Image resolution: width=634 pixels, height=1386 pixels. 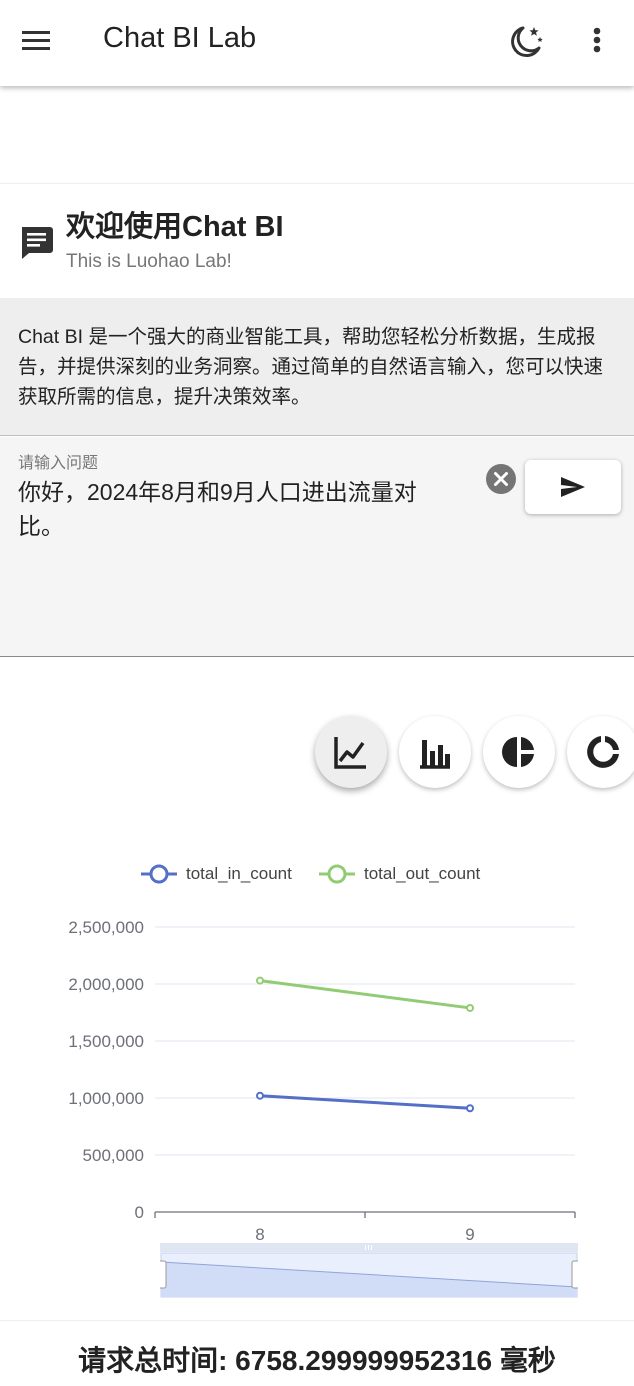 What do you see at coordinates (574, 1274) in the screenshot?
I see `data-zoom-right-handle` at bounding box center [574, 1274].